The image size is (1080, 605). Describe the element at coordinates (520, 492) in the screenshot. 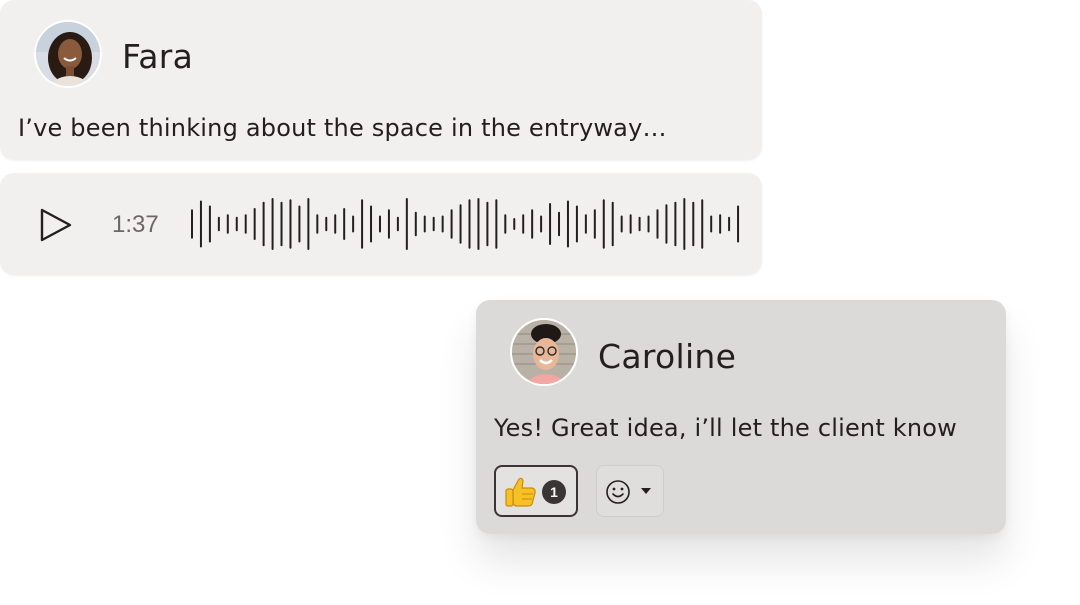

I see `thumbs-up-icon` at that location.